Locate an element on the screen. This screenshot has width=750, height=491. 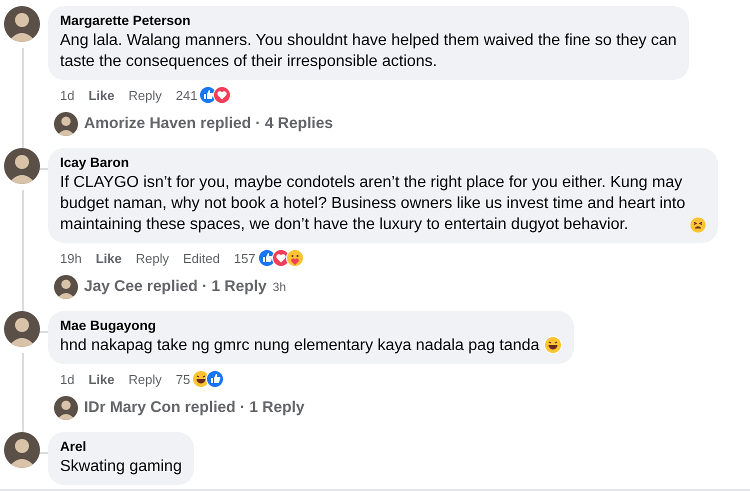
care-reaction-icon is located at coordinates (295, 258).